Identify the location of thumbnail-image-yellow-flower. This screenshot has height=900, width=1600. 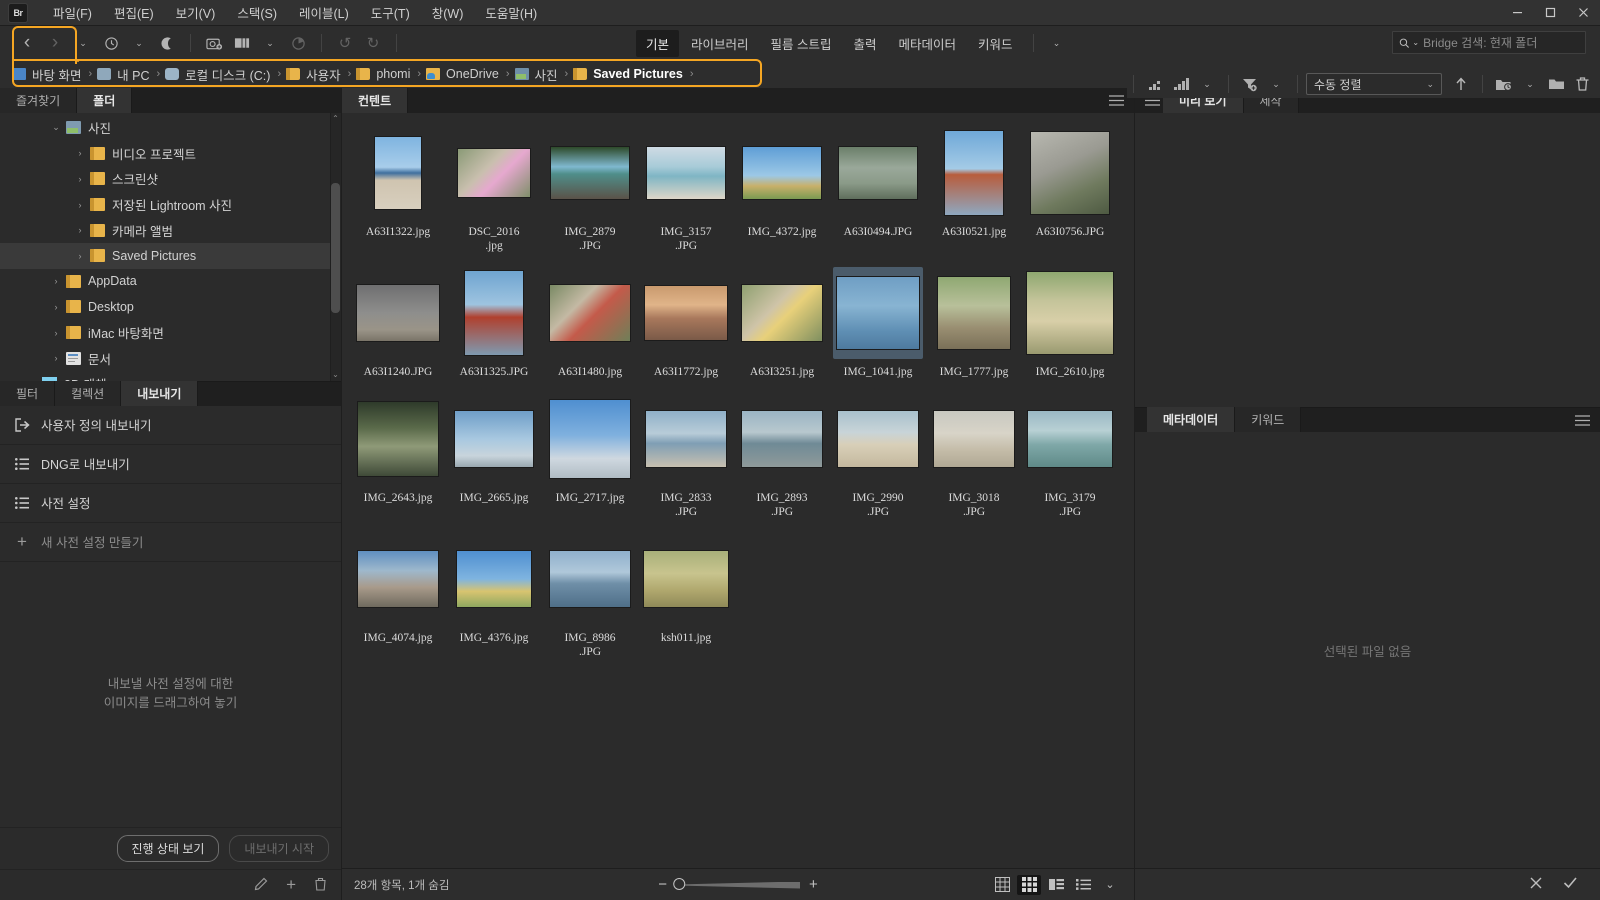
(782, 313).